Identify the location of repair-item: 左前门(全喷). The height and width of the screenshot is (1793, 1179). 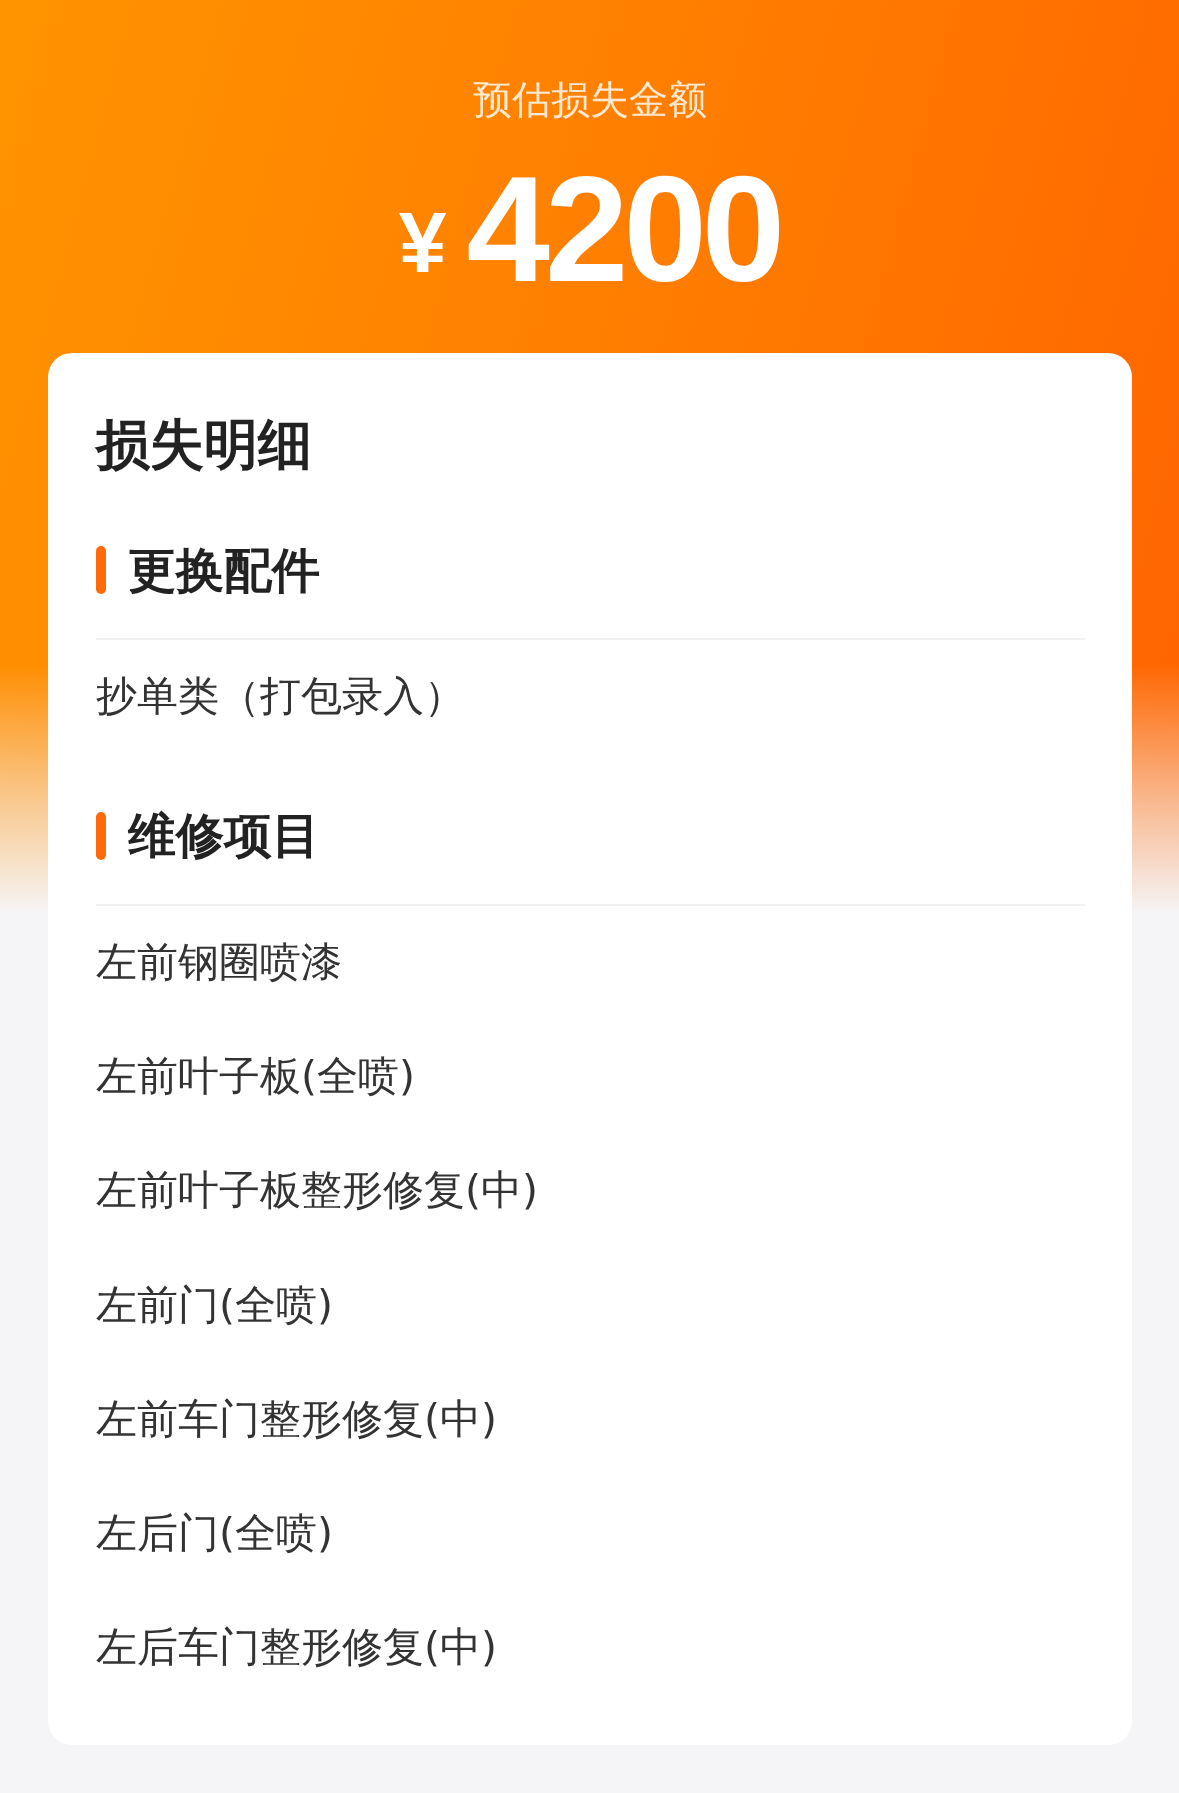
(214, 1305).